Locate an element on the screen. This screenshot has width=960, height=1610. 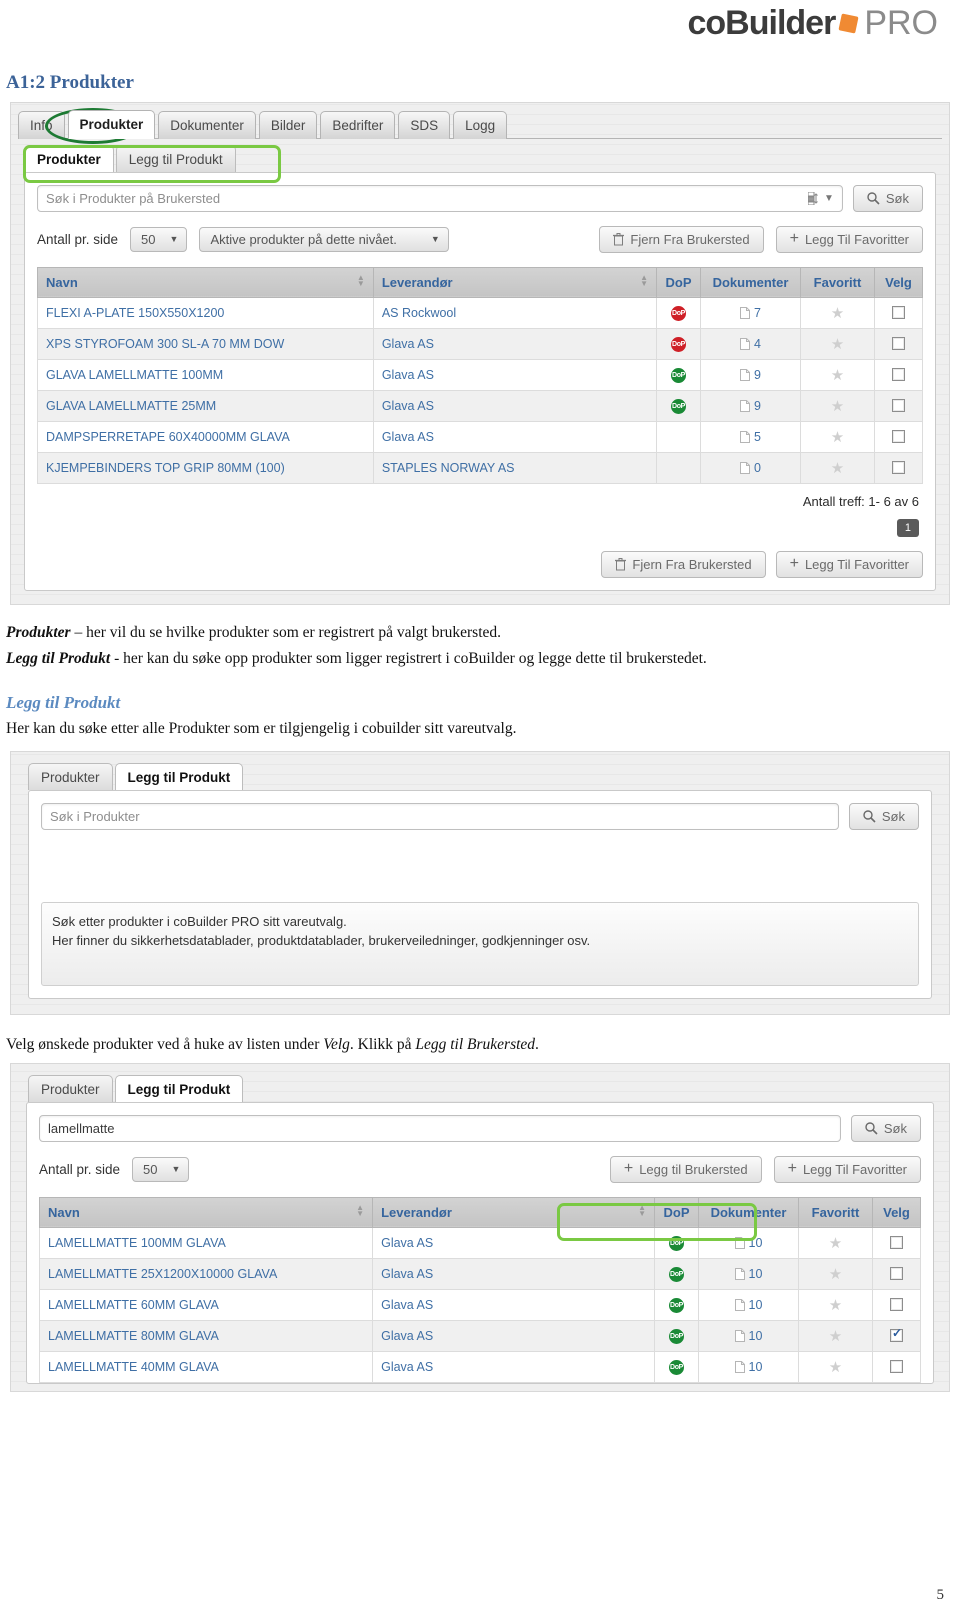
sub-tab-bar-2: Produkter Legg til Produkt is located at coordinates (485, 776).